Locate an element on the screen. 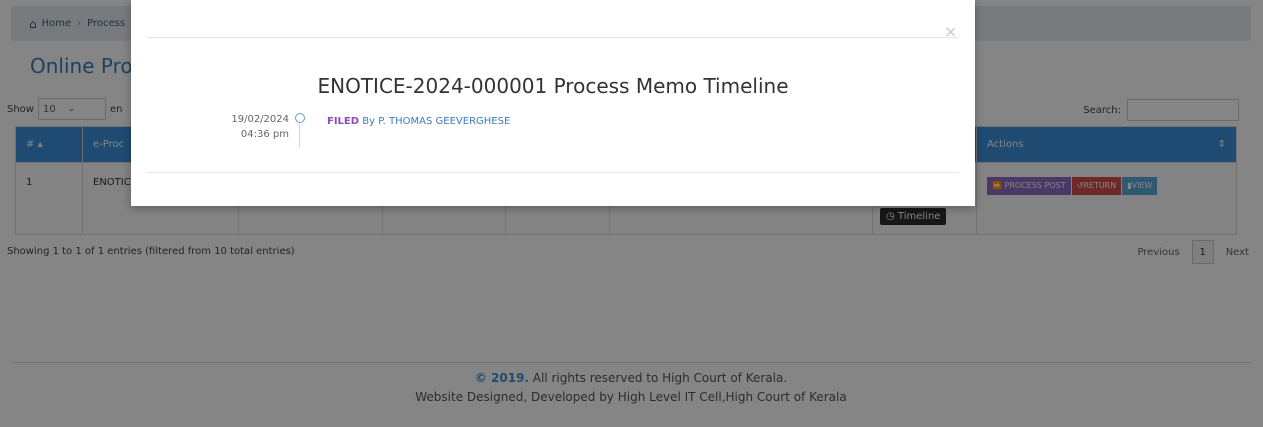  close-icon: × is located at coordinates (950, 31).